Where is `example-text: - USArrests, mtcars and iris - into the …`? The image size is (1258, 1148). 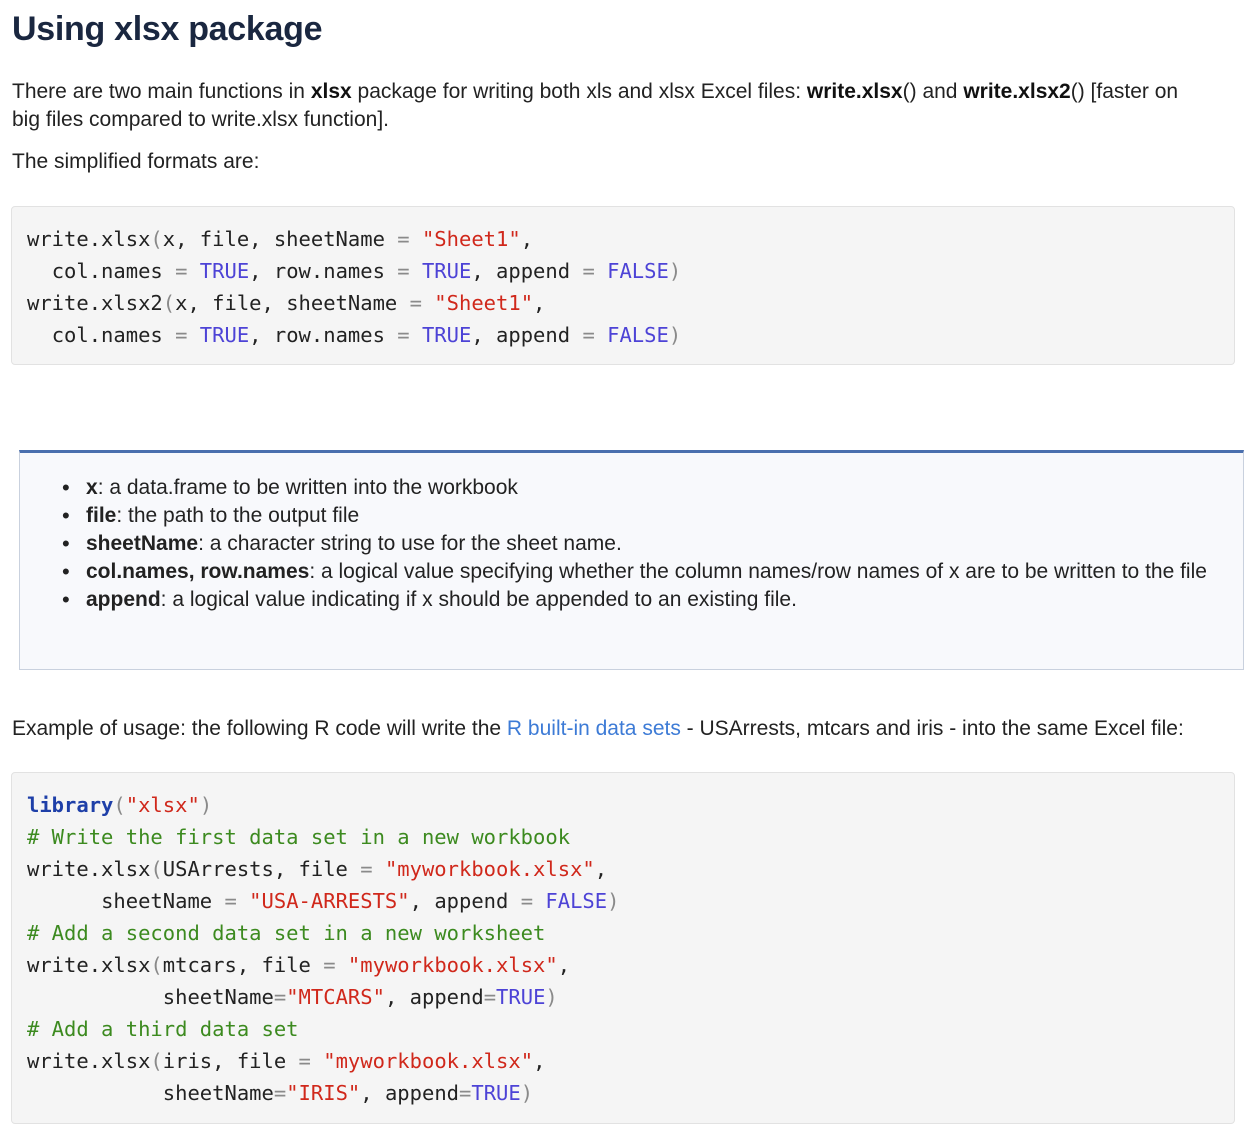 example-text: - USArrests, mtcars and iris - into the … is located at coordinates (932, 728).